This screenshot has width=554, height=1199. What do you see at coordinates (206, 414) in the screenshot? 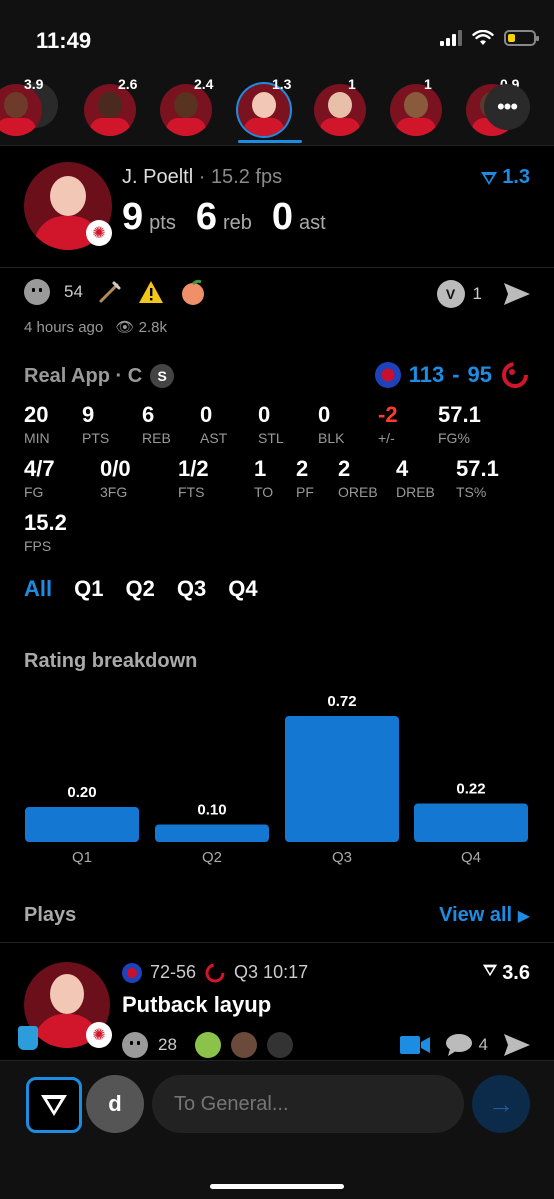
I see `stat-value: 0` at bounding box center [206, 414].